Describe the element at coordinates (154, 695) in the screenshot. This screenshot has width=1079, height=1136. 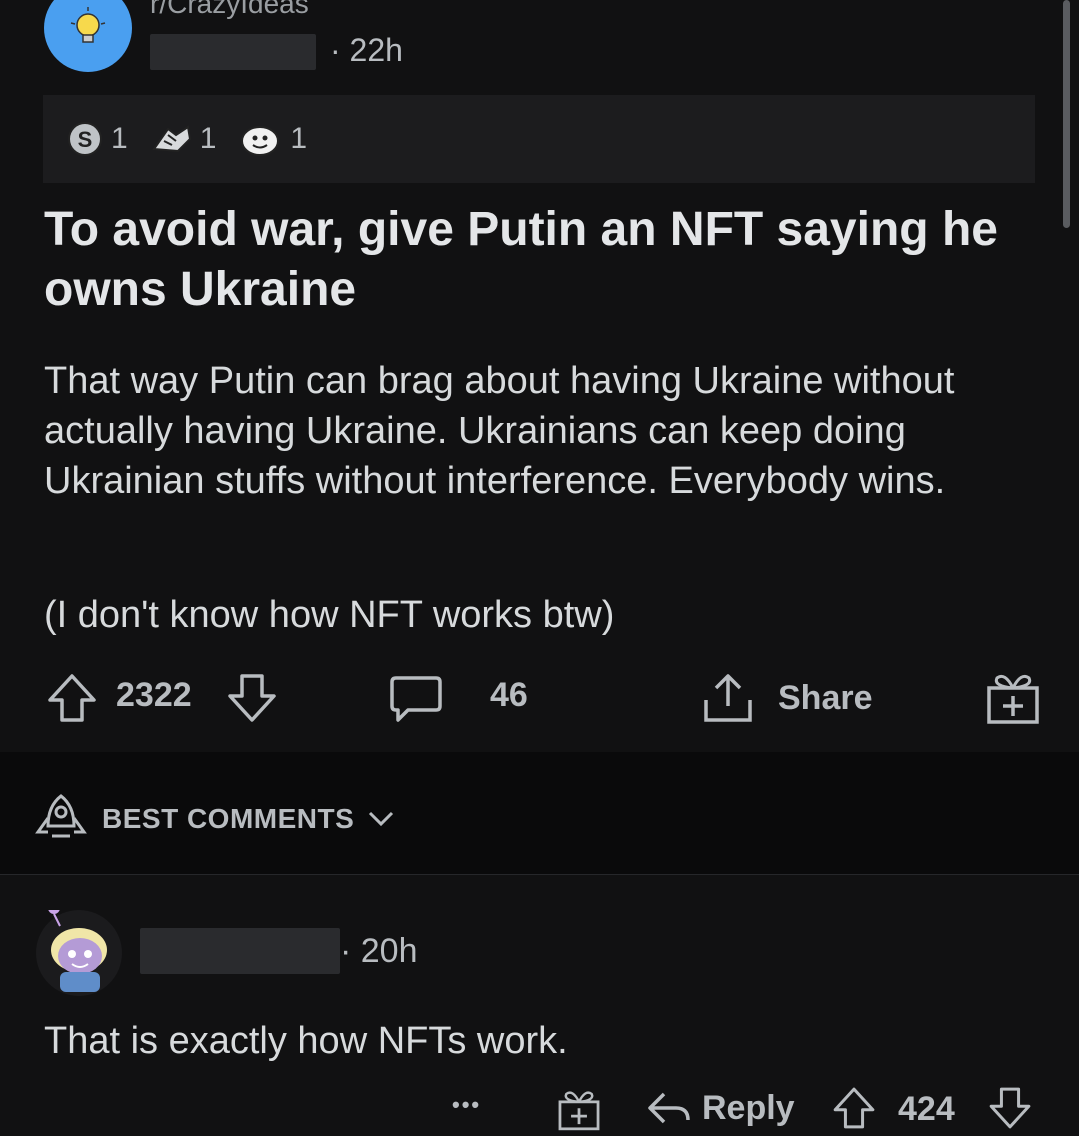
I see `post-vote-count: 2322` at that location.